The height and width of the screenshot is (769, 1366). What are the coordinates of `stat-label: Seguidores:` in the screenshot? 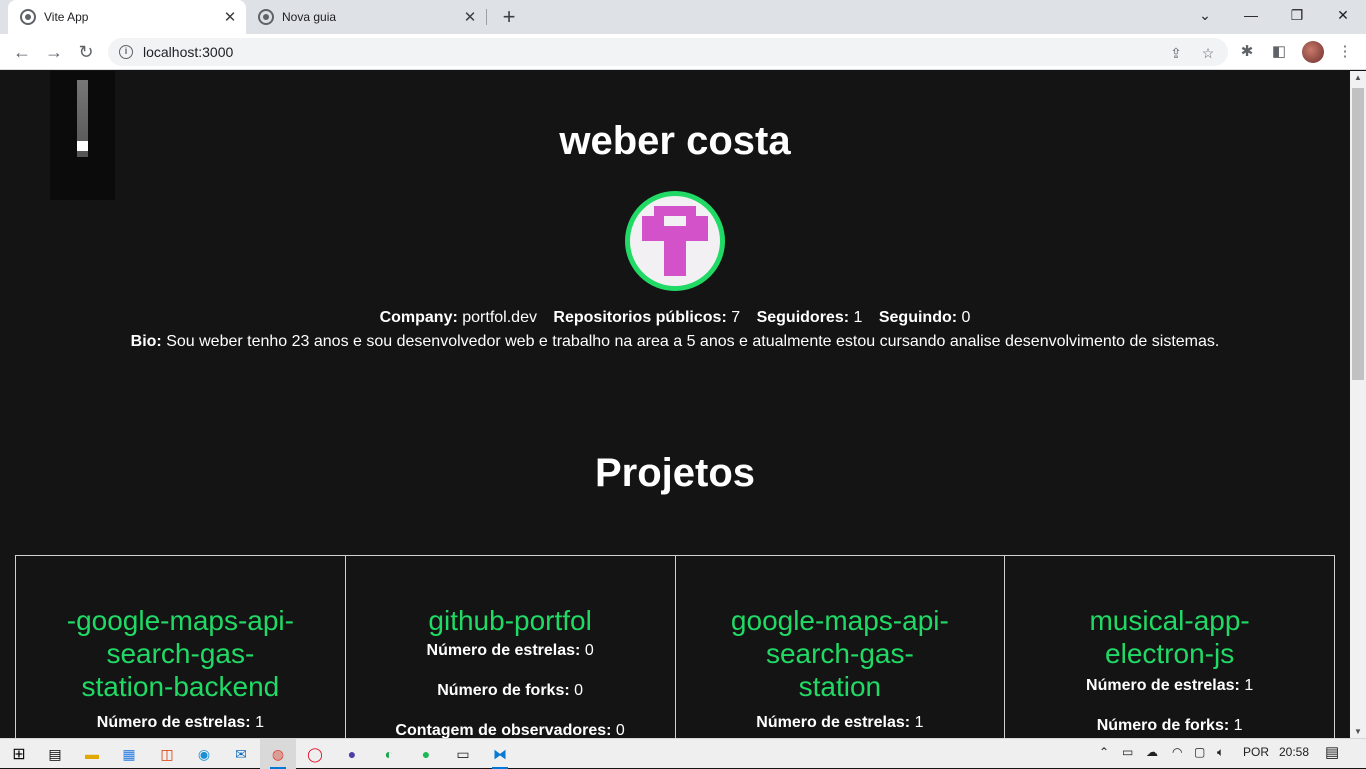 It's located at (803, 317).